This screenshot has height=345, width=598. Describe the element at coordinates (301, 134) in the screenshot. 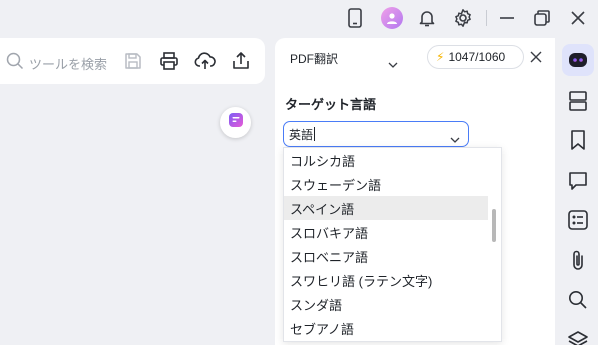

I see `target-language-value: 英語` at that location.